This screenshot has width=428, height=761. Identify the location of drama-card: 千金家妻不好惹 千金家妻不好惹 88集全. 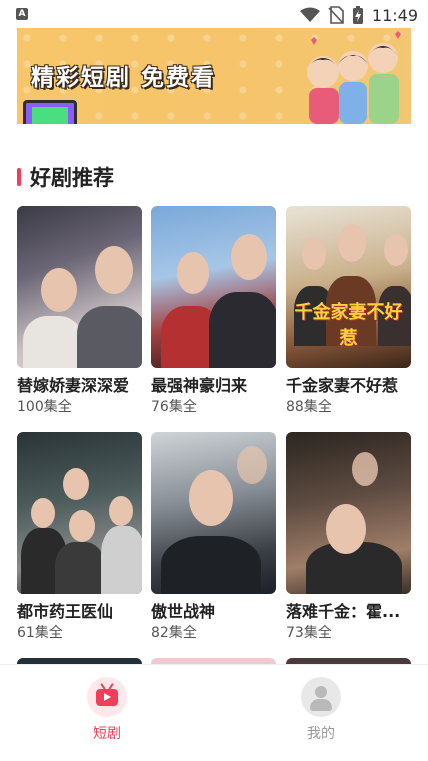
(348, 311).